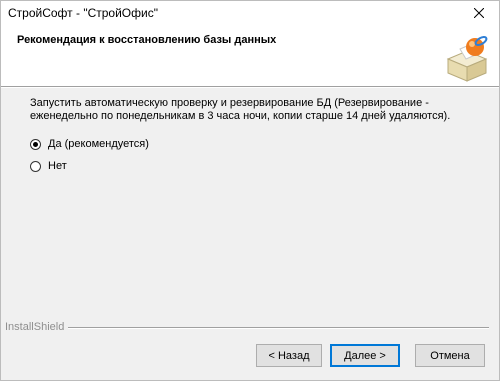  Describe the element at coordinates (467, 59) in the screenshot. I see `installer-box-icon` at that location.